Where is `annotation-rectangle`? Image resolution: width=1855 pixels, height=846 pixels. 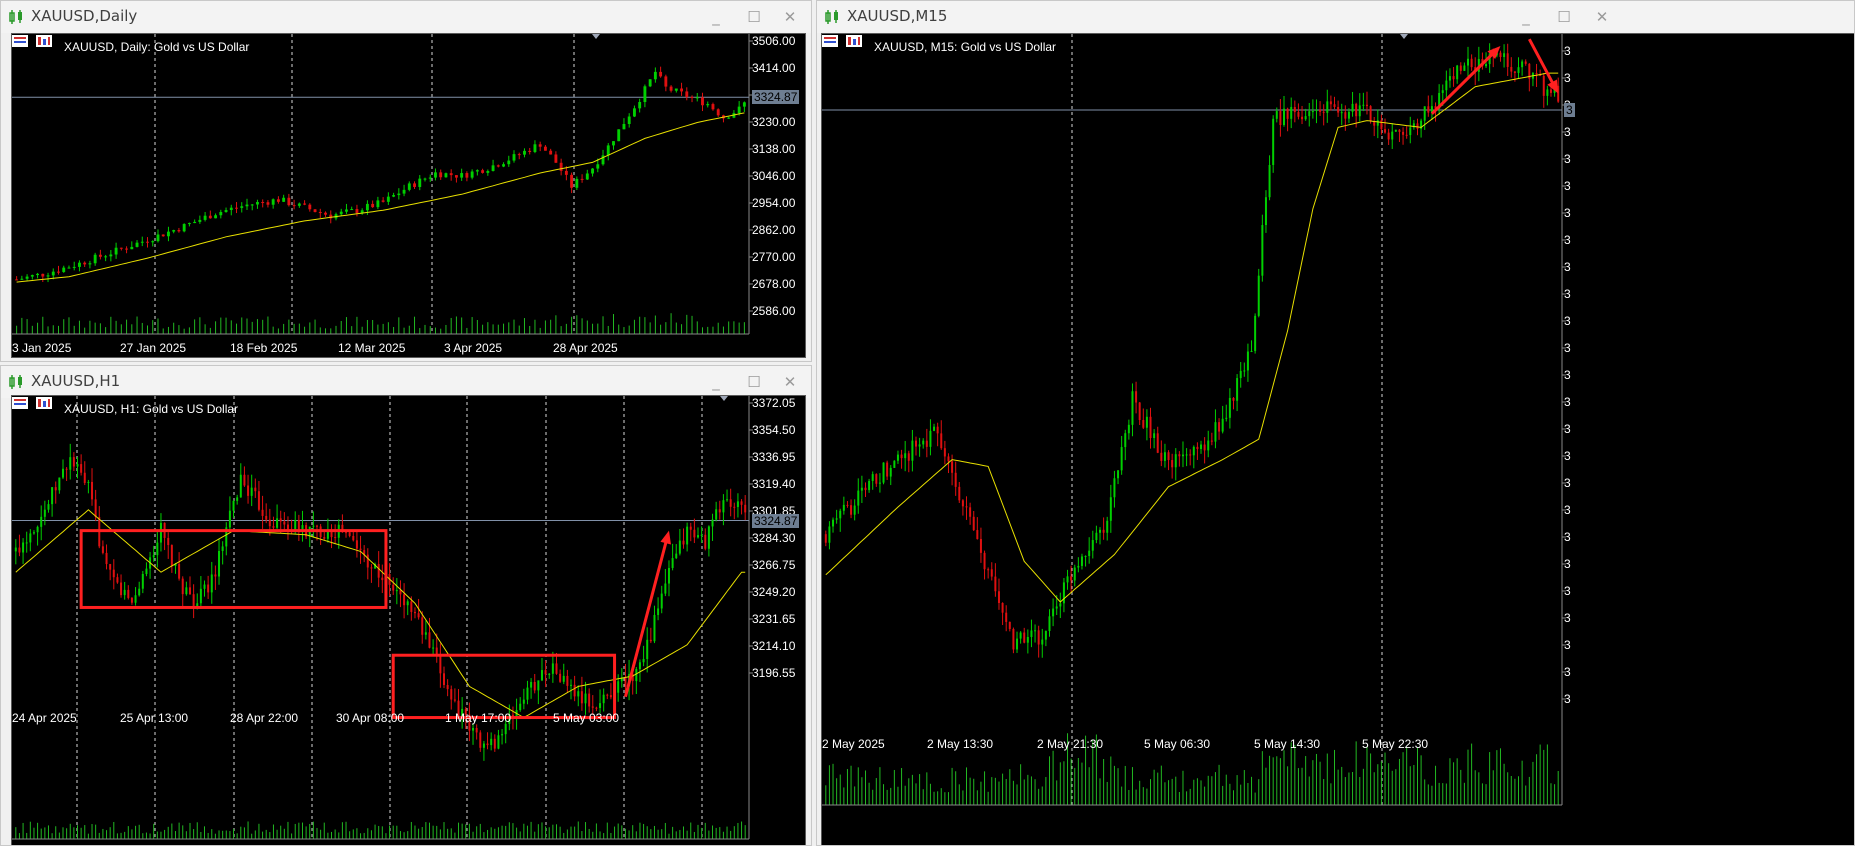
annotation-rectangle is located at coordinates (504, 686).